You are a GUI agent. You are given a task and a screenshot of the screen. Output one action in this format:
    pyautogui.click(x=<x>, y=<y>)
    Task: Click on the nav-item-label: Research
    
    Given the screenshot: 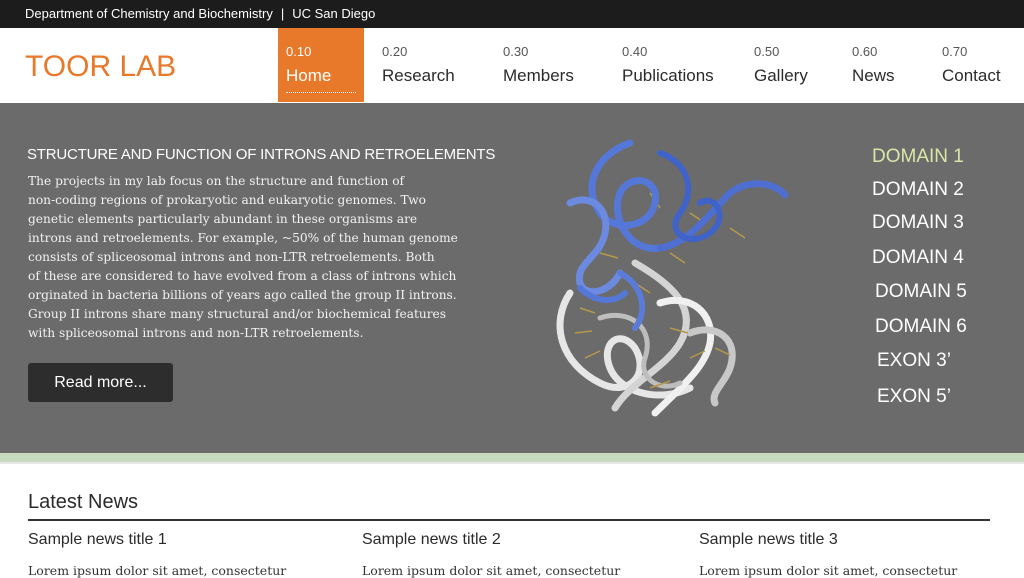 What is the action you would take?
    pyautogui.click(x=418, y=75)
    